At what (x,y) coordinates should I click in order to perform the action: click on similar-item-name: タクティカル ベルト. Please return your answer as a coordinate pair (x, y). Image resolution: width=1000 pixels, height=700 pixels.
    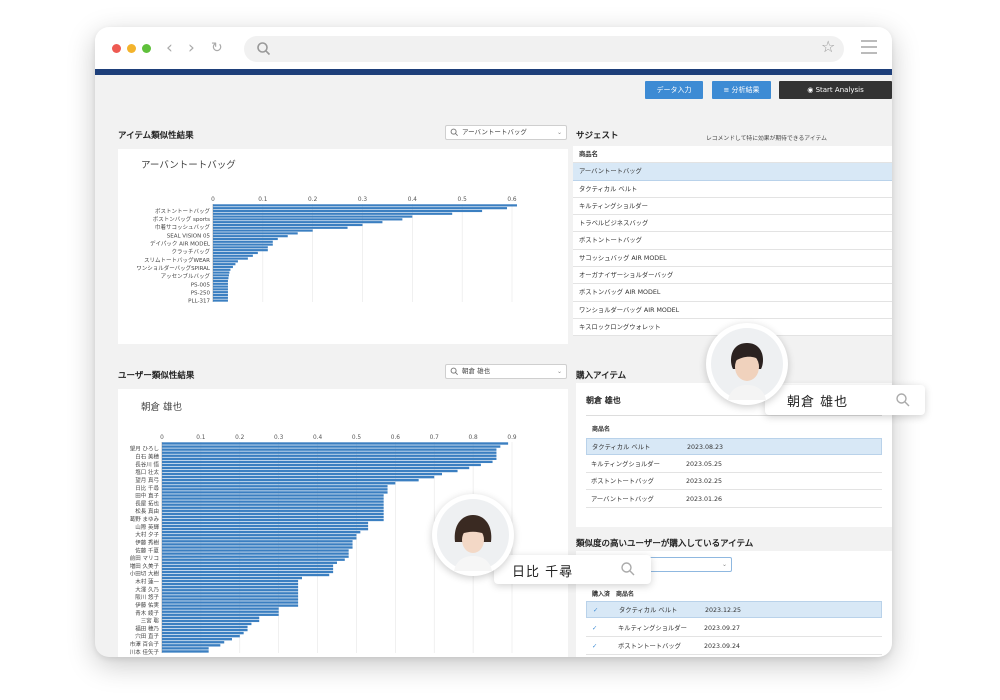
    Looking at the image, I should click on (648, 610).